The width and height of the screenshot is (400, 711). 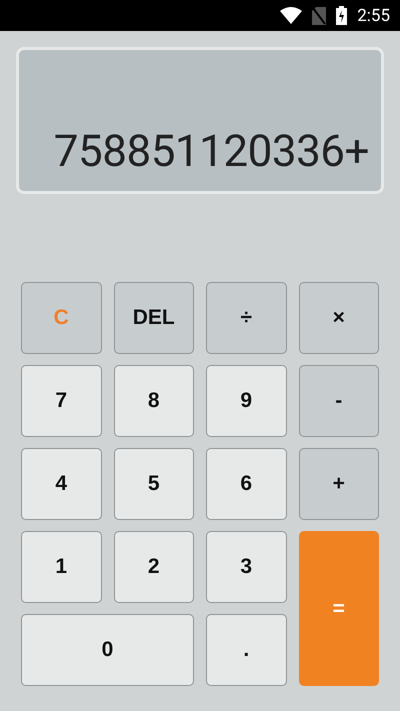 I want to click on digit-key: ., so click(x=246, y=650).